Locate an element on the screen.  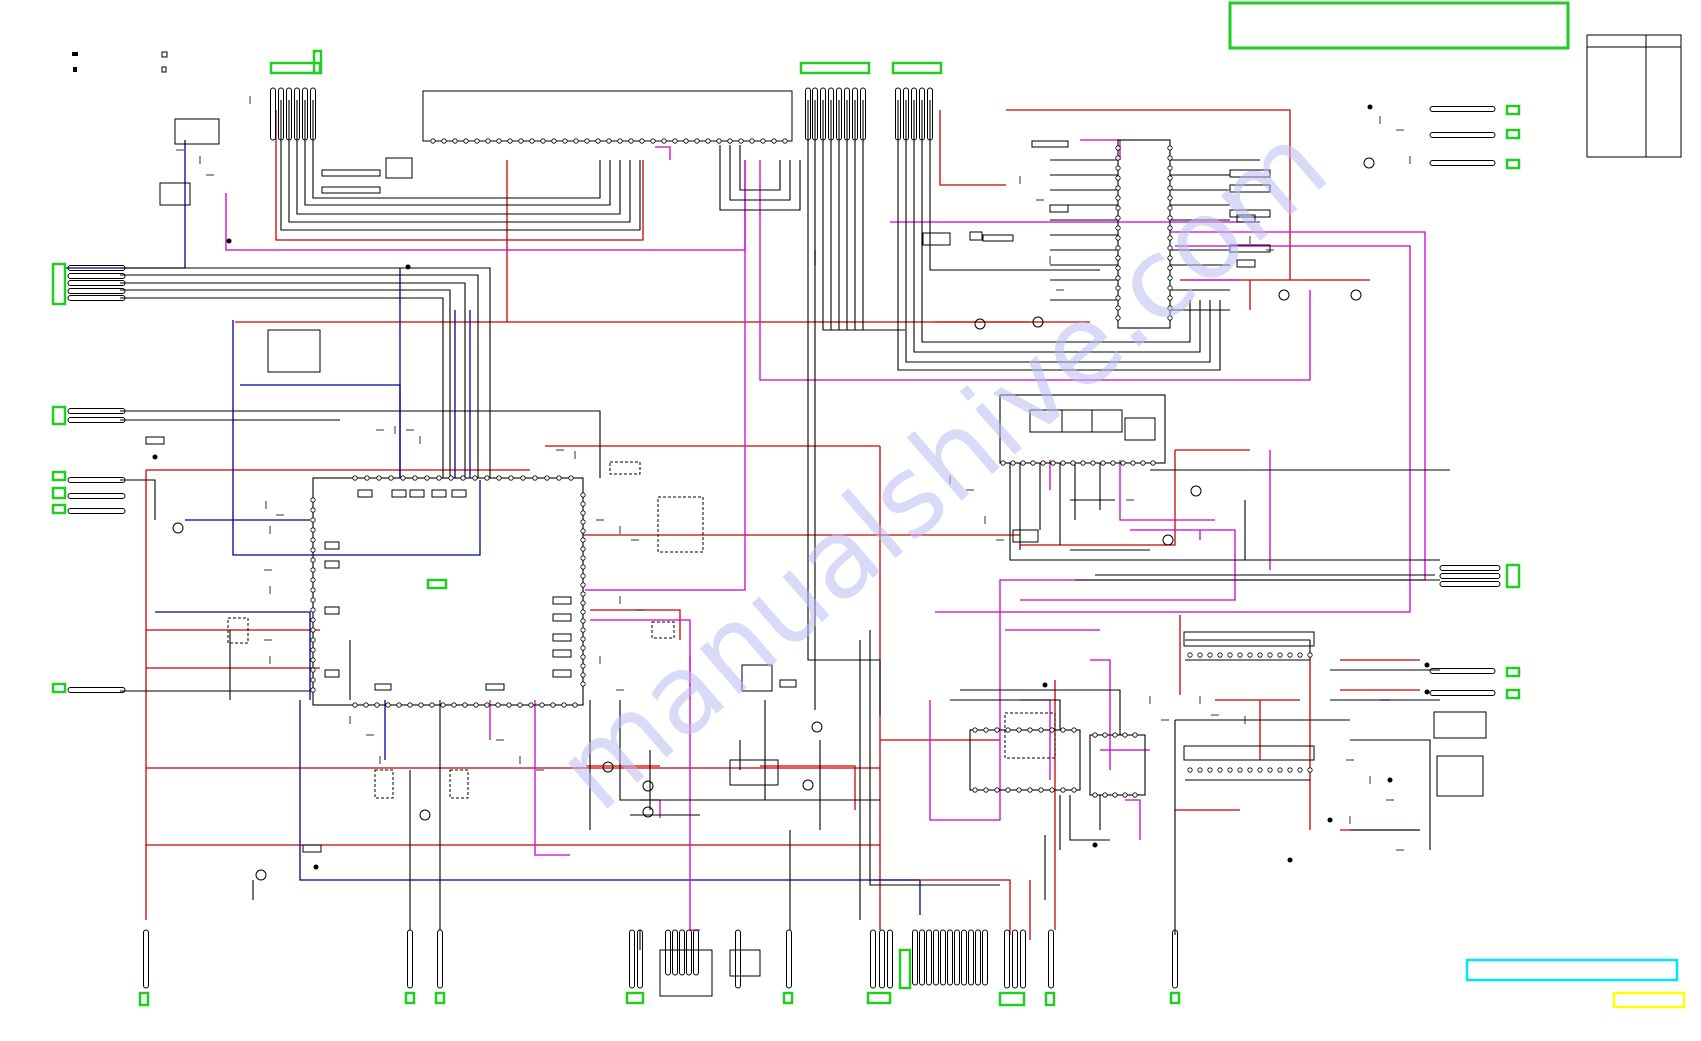
legend-yellow-box is located at coordinates (1649, 1000).